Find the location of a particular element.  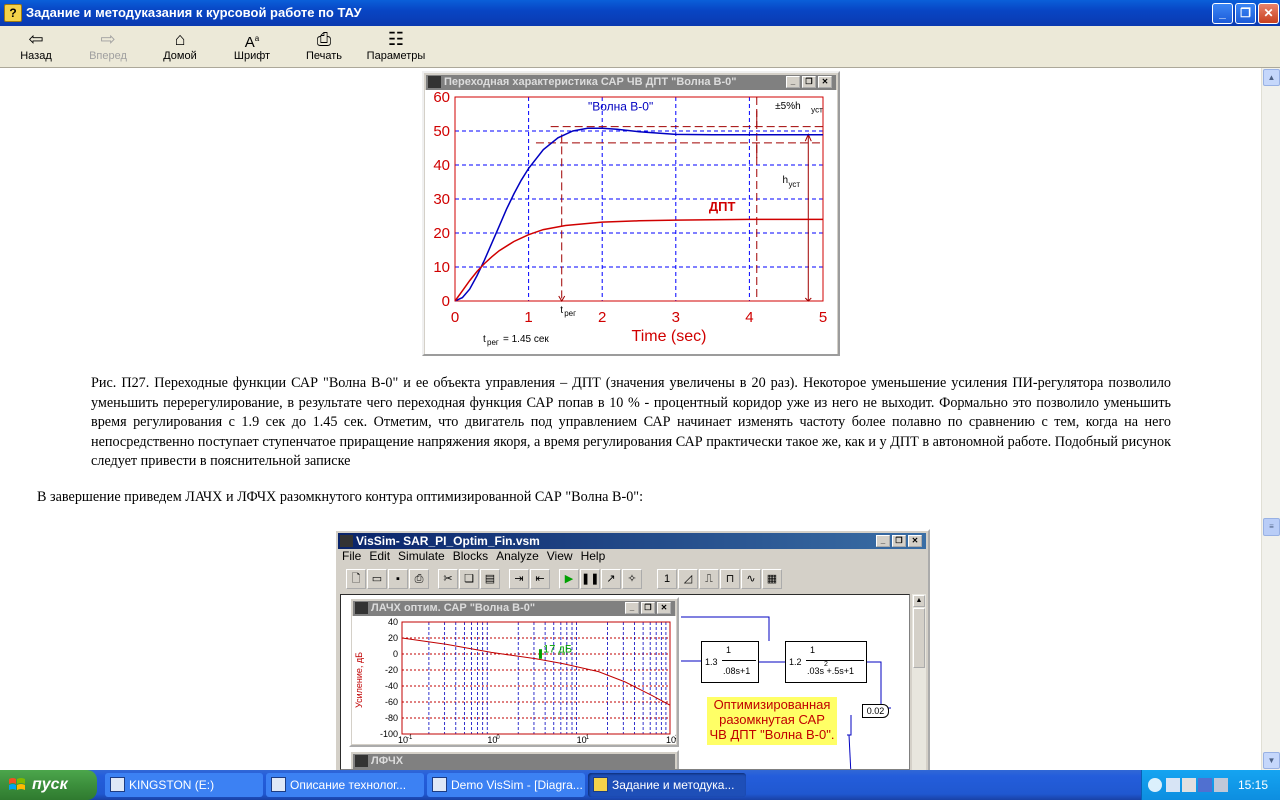

minimize-button: _ is located at coordinates (1222, 13).